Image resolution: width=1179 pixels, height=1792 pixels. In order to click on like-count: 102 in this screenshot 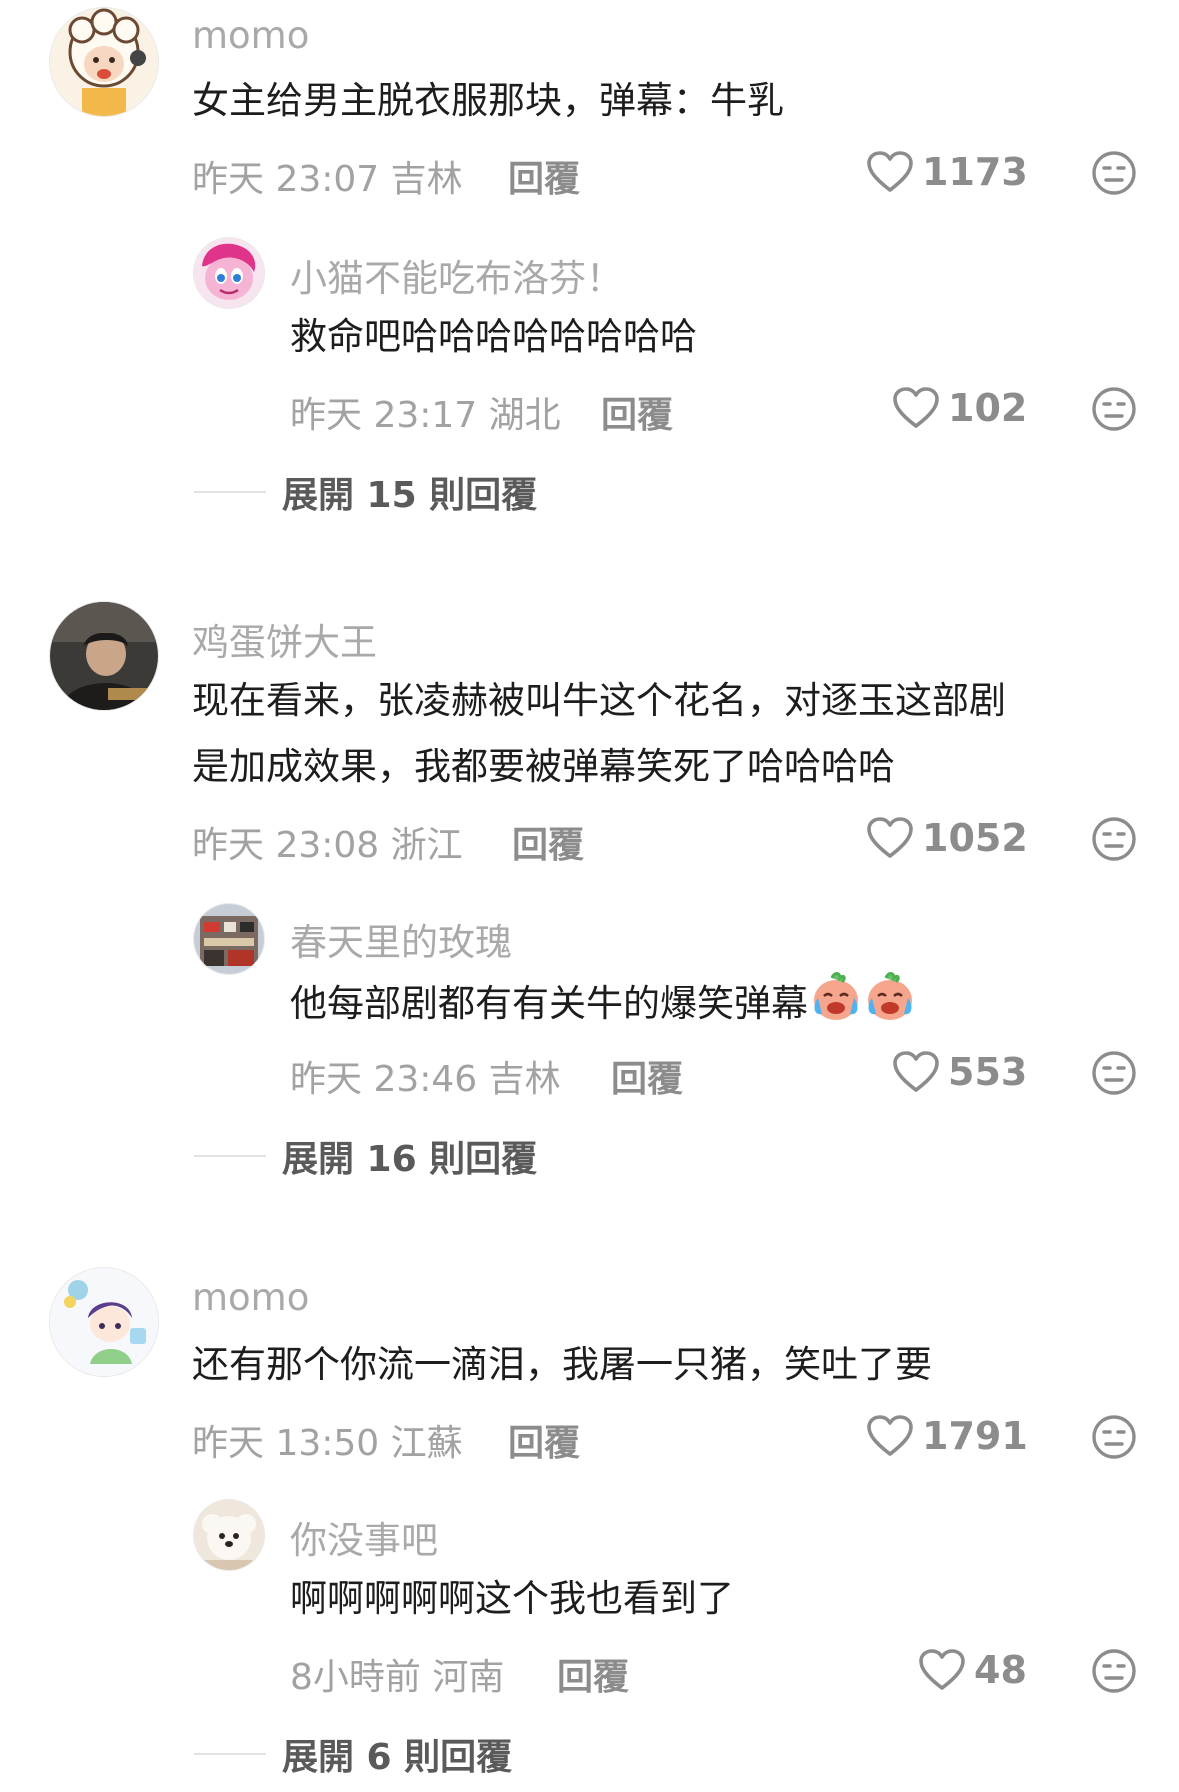, I will do `click(988, 408)`.